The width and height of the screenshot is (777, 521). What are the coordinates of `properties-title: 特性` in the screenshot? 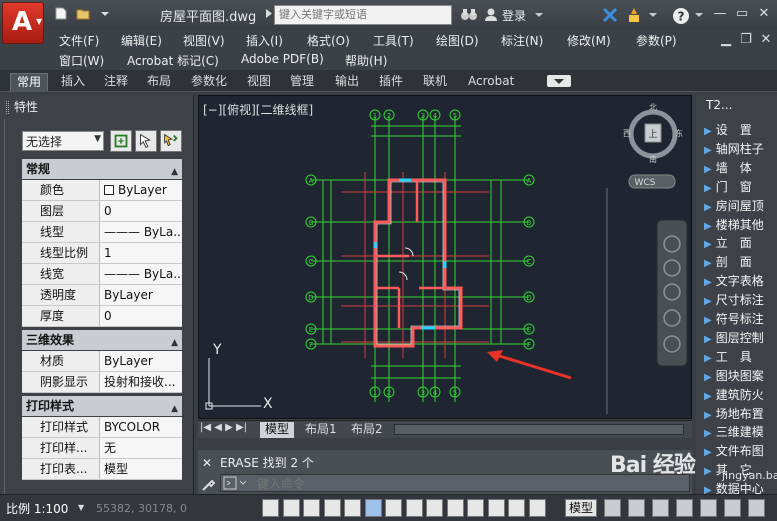 It's located at (97, 107).